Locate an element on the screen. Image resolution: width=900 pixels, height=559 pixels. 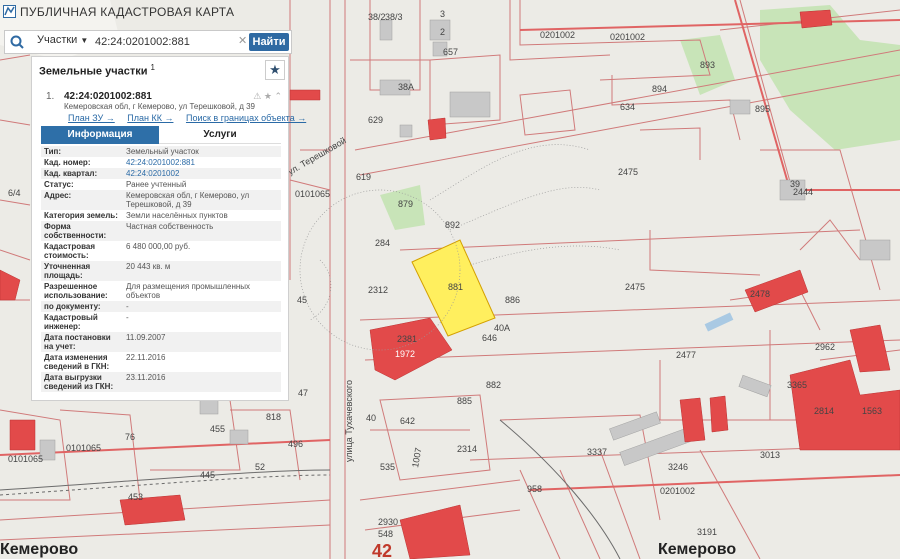
search-icon is located at coordinates (17, 42).